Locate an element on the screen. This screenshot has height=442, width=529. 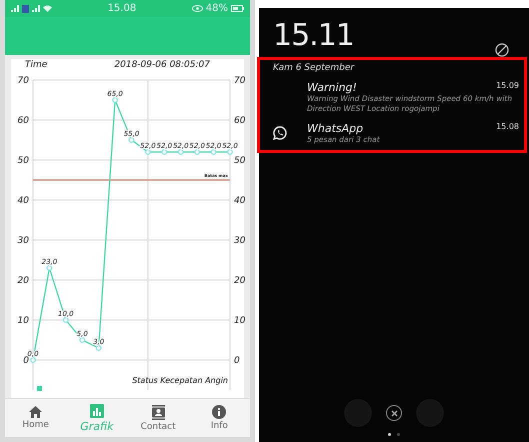
notification-title: Warning! is located at coordinates (401, 87).